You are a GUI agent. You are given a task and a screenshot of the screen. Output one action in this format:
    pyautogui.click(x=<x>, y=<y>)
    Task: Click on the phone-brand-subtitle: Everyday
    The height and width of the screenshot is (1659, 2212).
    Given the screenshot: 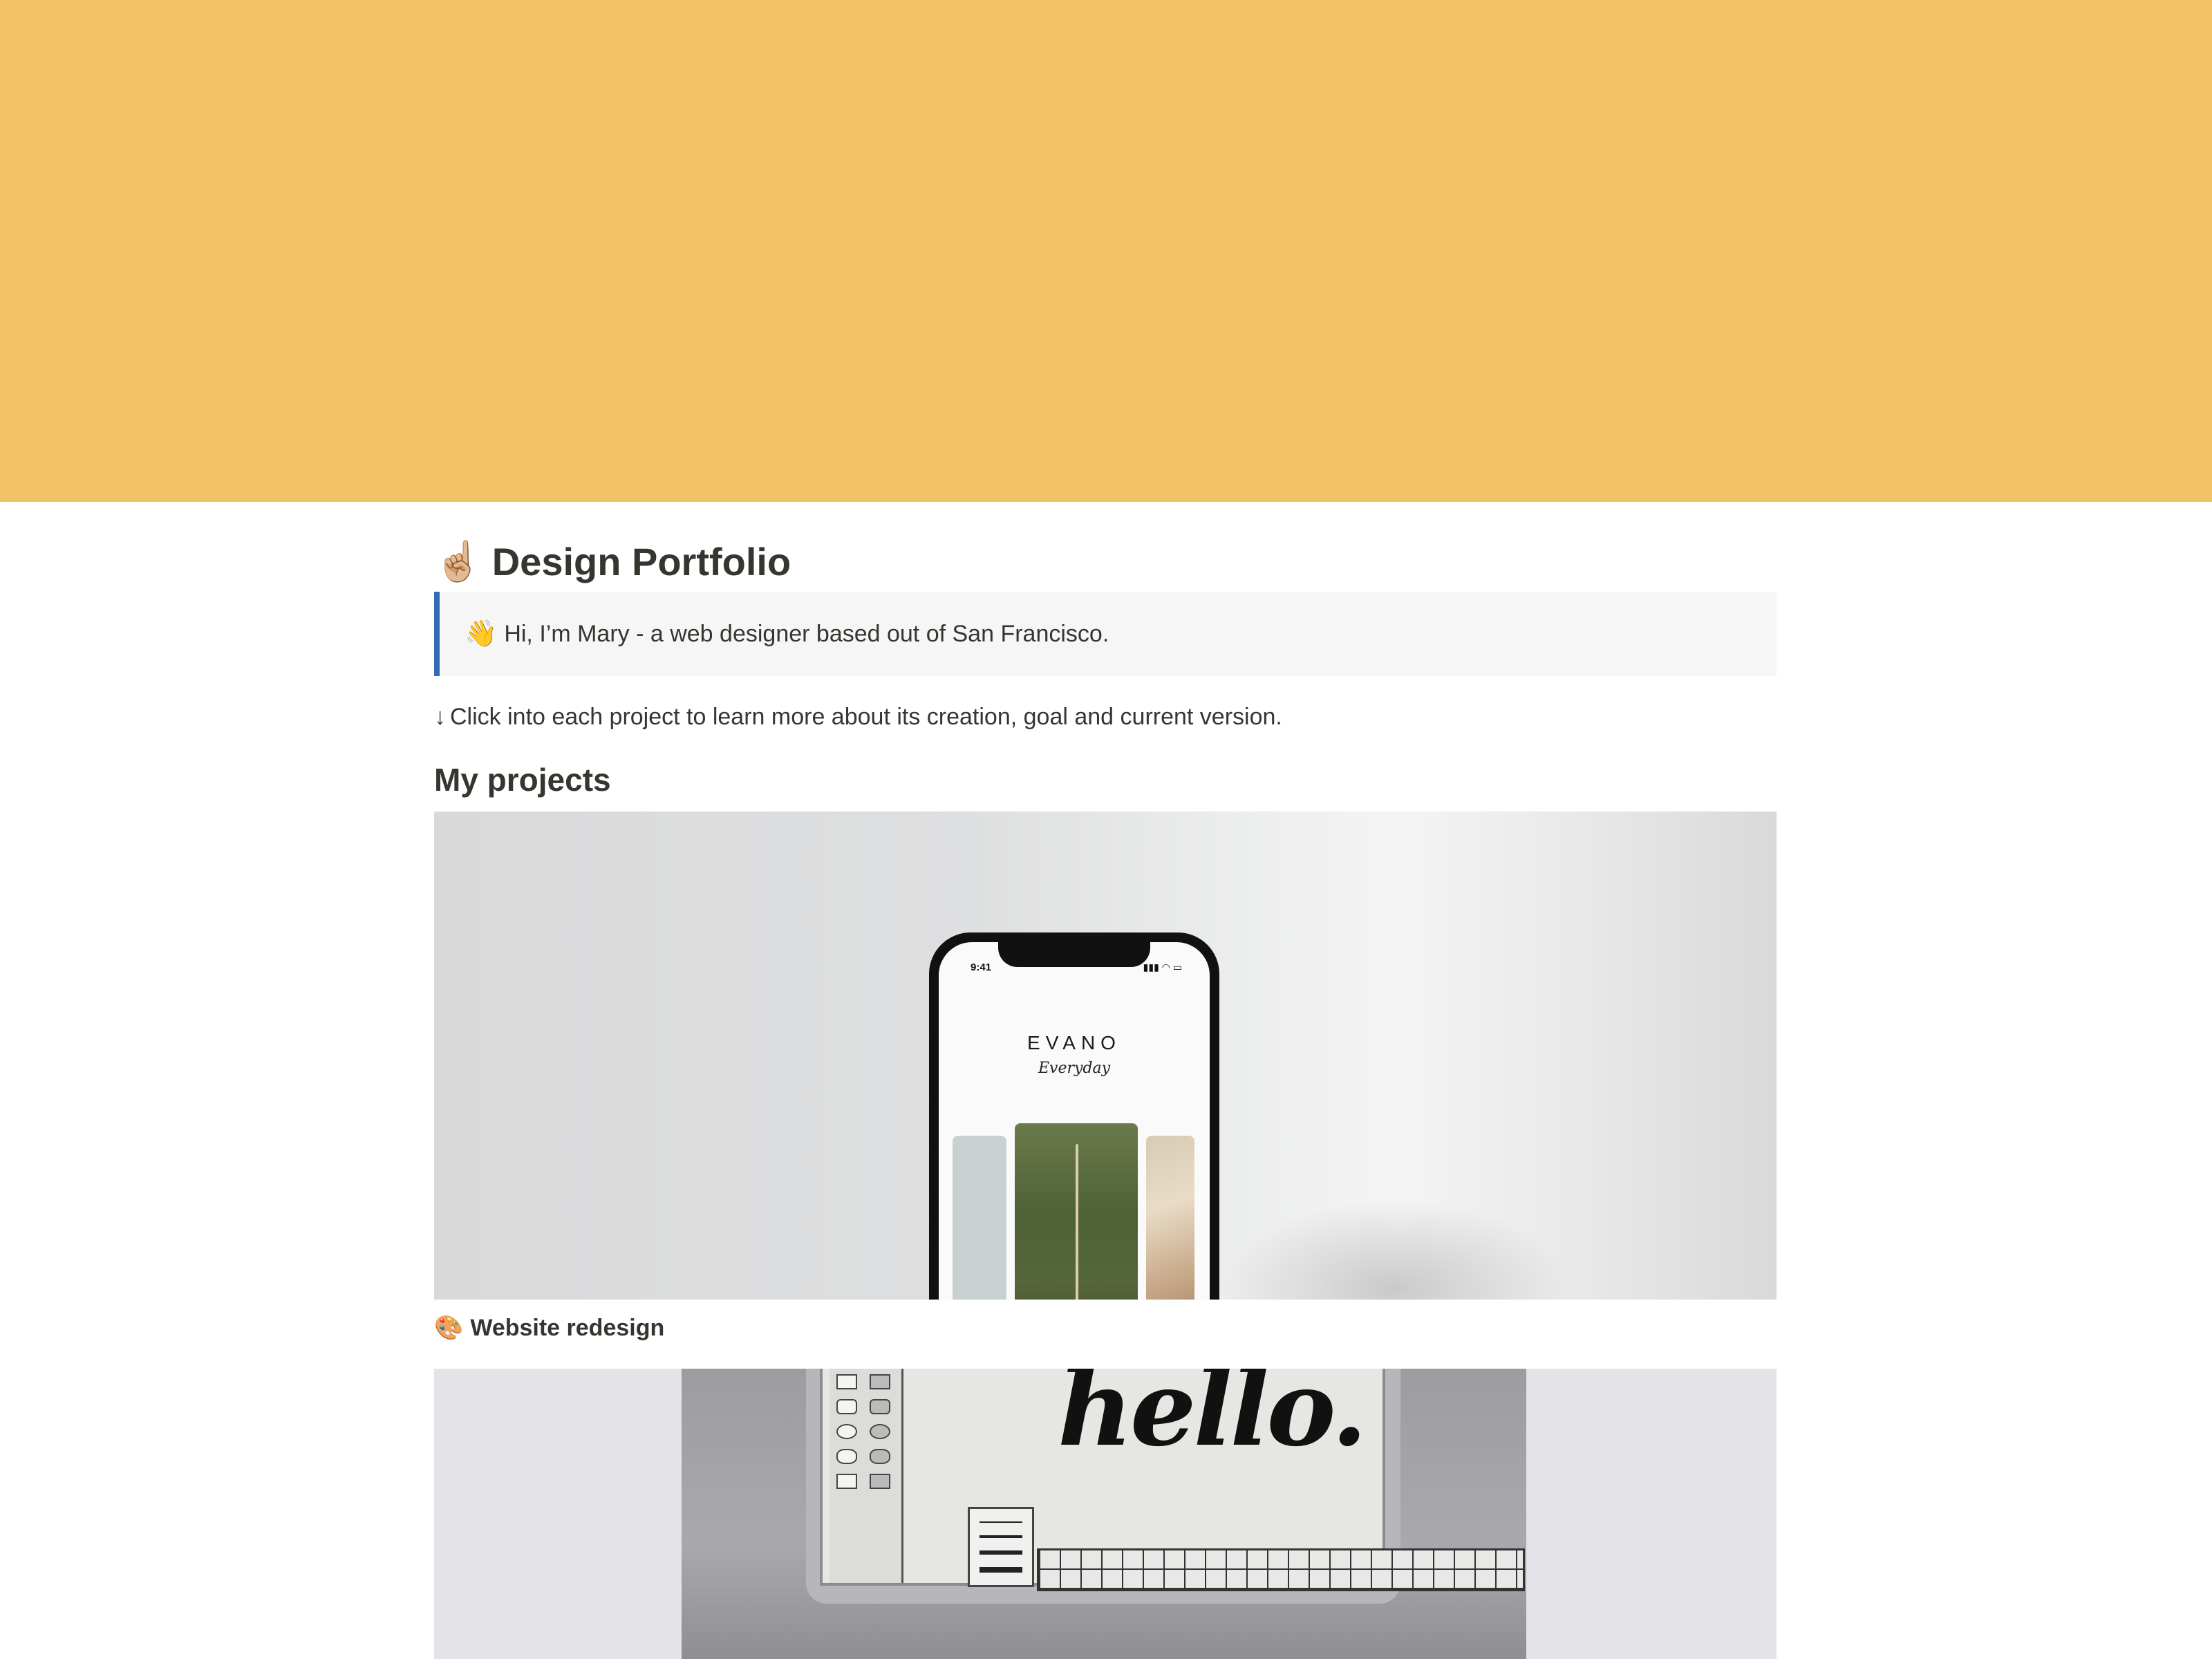 What is the action you would take?
    pyautogui.click(x=1074, y=1068)
    